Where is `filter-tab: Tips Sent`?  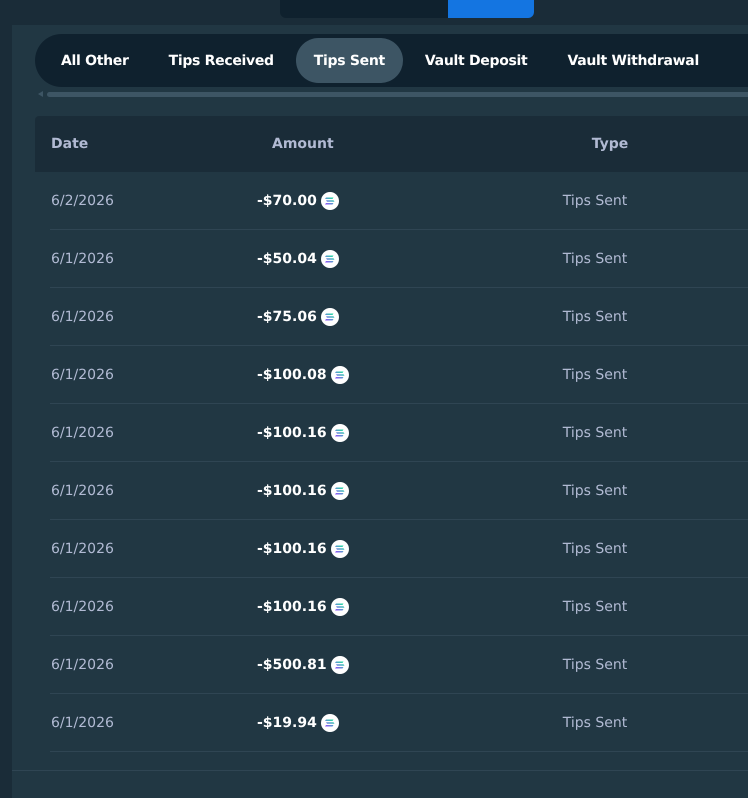 filter-tab: Tips Sent is located at coordinates (349, 60).